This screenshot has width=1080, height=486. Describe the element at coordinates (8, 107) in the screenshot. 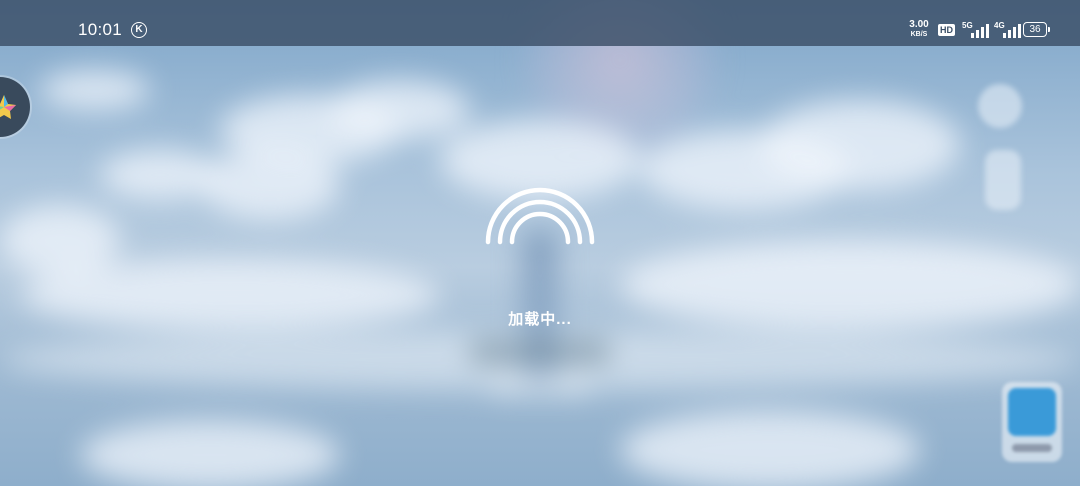

I see `star-logo-icon` at that location.